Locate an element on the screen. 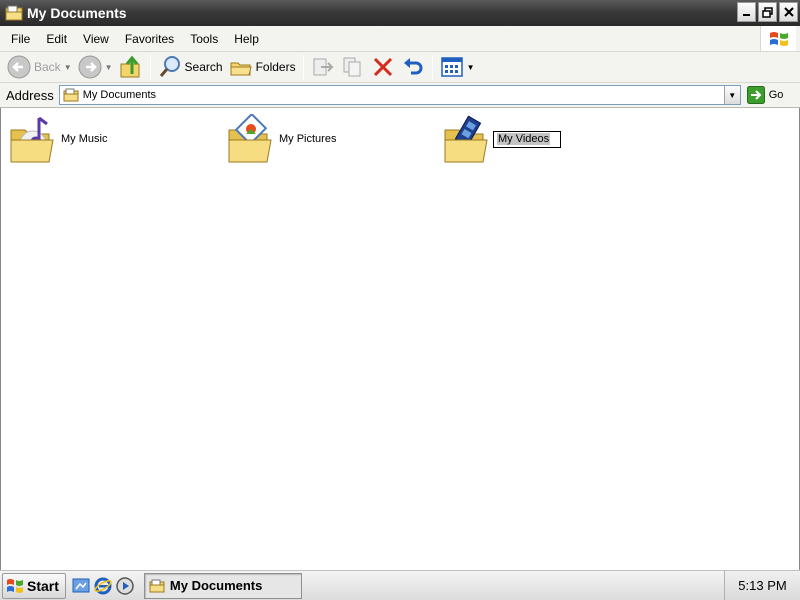 This screenshot has height=600, width=800. minimize-icon is located at coordinates (746, 15).